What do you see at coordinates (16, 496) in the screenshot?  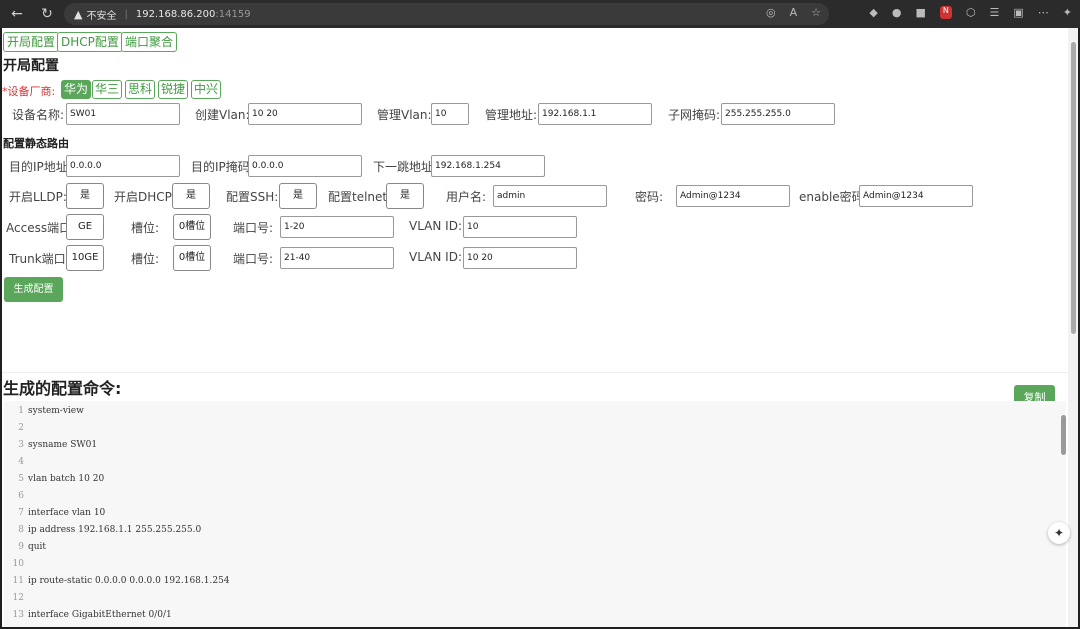 I see `code-line: 6` at bounding box center [16, 496].